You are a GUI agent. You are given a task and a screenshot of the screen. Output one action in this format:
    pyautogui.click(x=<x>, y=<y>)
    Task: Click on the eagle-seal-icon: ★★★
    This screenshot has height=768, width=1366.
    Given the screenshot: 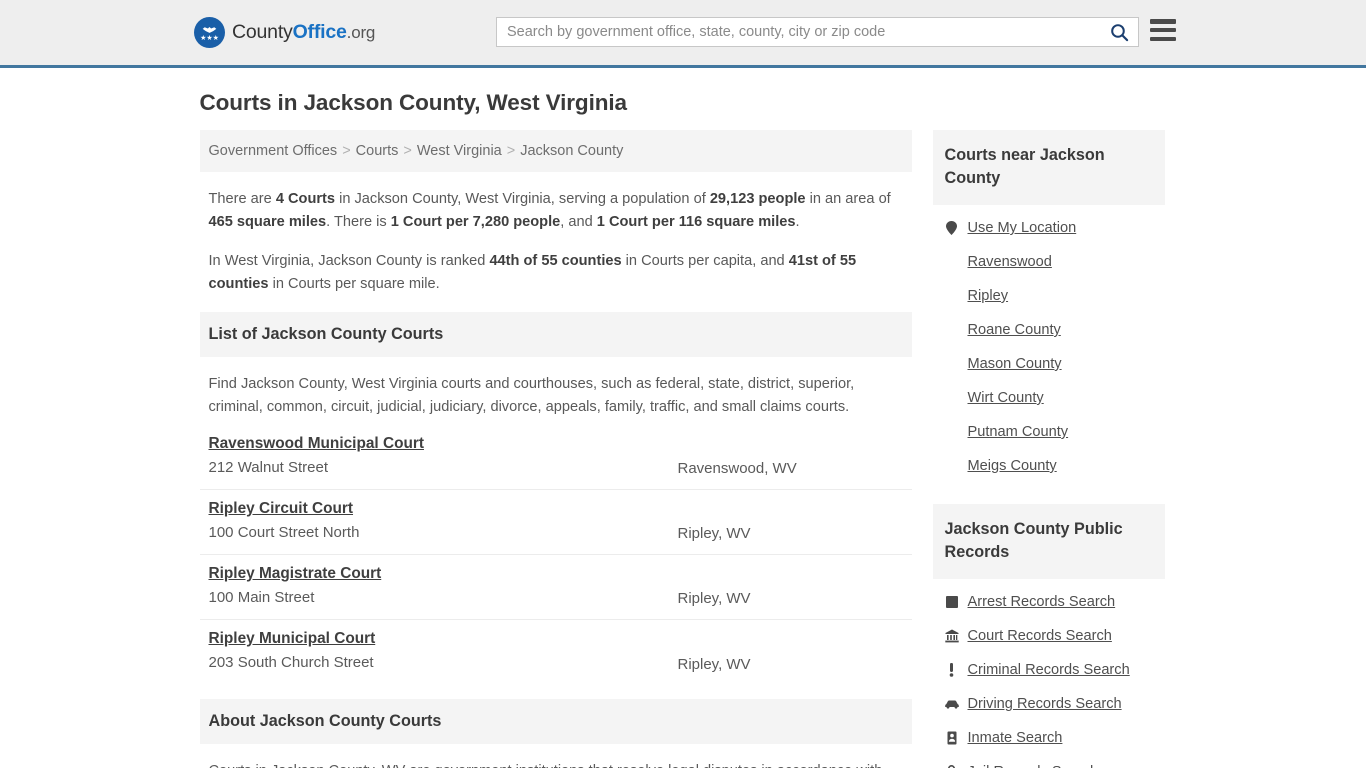 What is the action you would take?
    pyautogui.click(x=209, y=32)
    